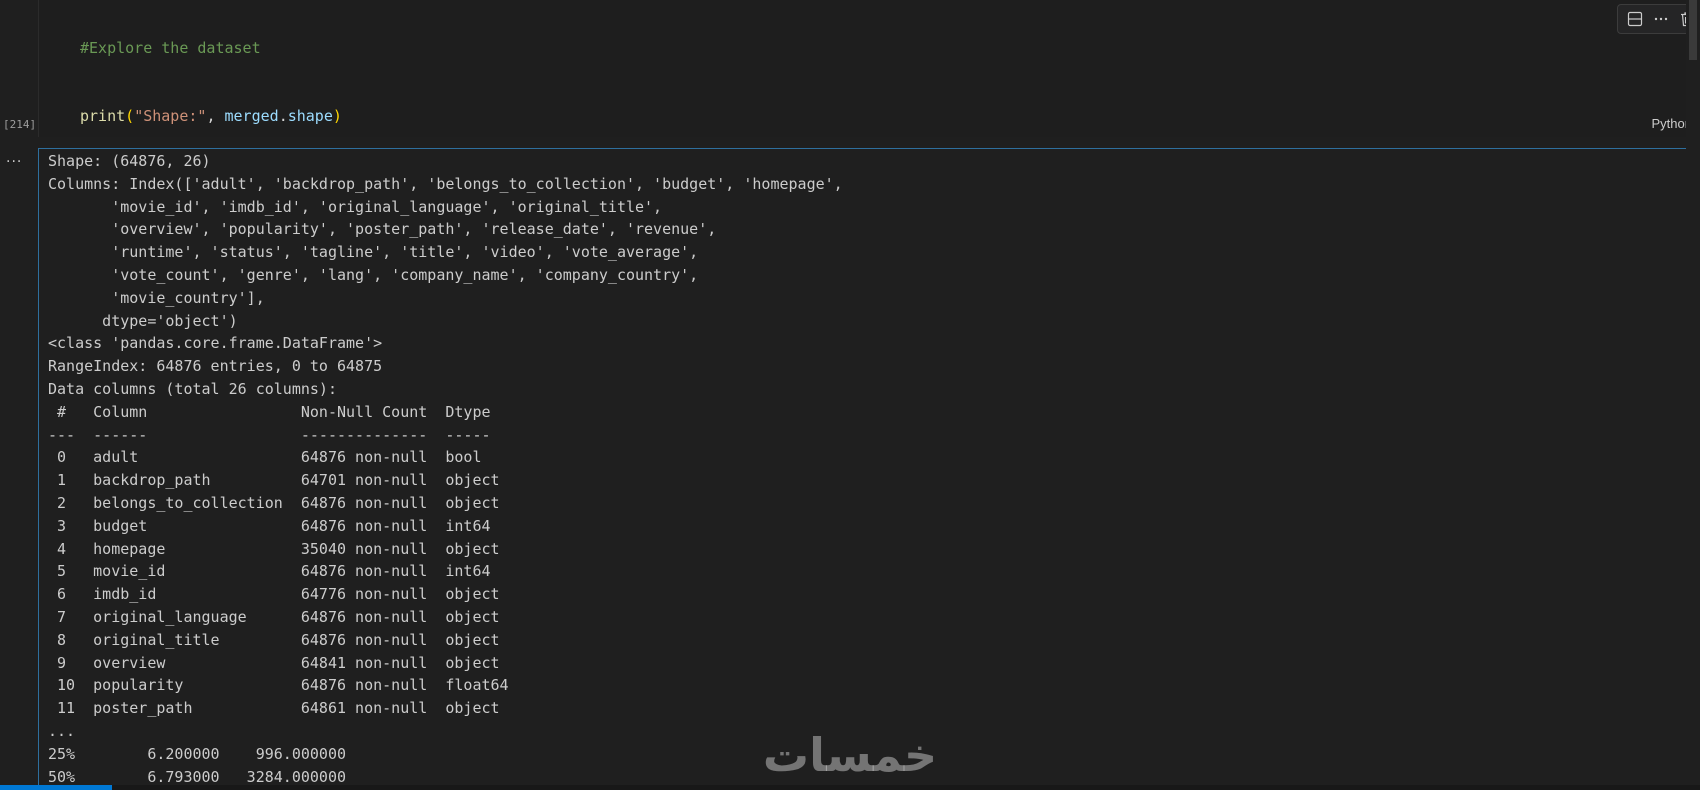 The image size is (1700, 790). I want to click on code-token: ), so click(337, 115).